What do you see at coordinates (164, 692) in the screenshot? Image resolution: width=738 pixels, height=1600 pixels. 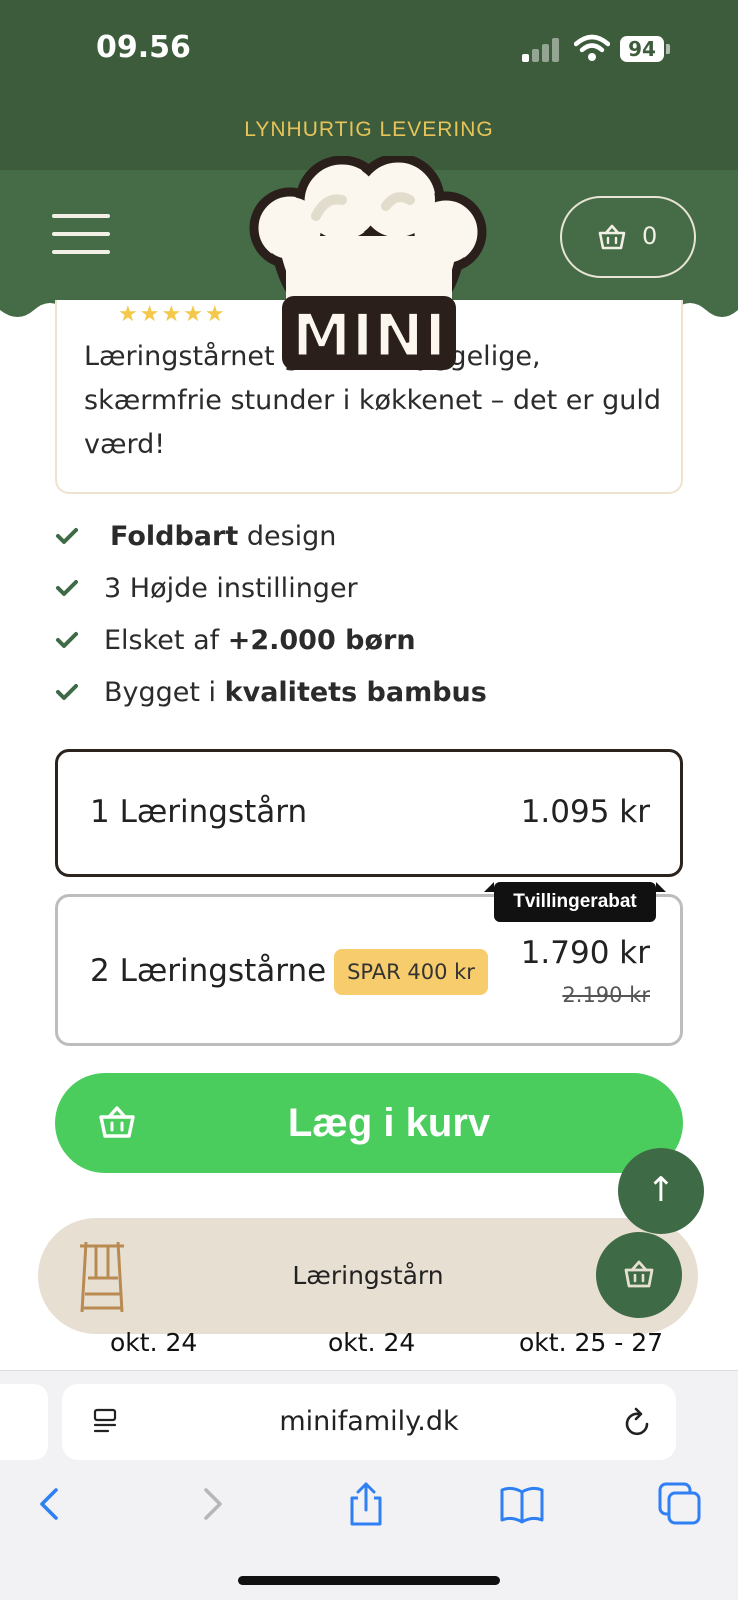 I see `feature-text: Bygget i` at bounding box center [164, 692].